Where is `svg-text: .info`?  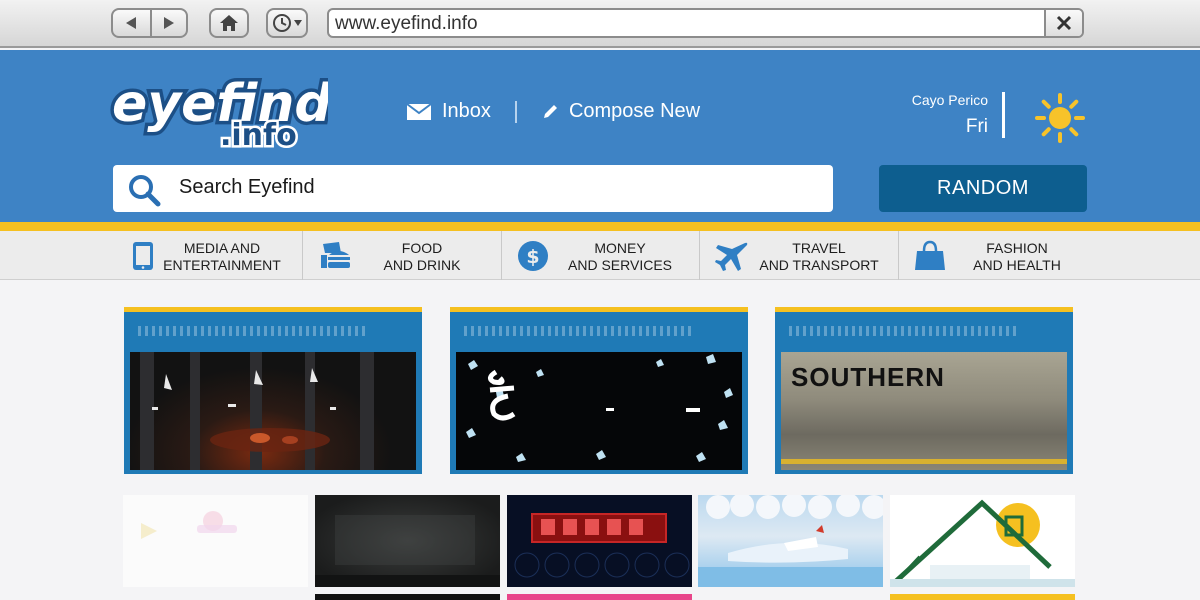
svg-text: .info is located at coordinates (258, 135).